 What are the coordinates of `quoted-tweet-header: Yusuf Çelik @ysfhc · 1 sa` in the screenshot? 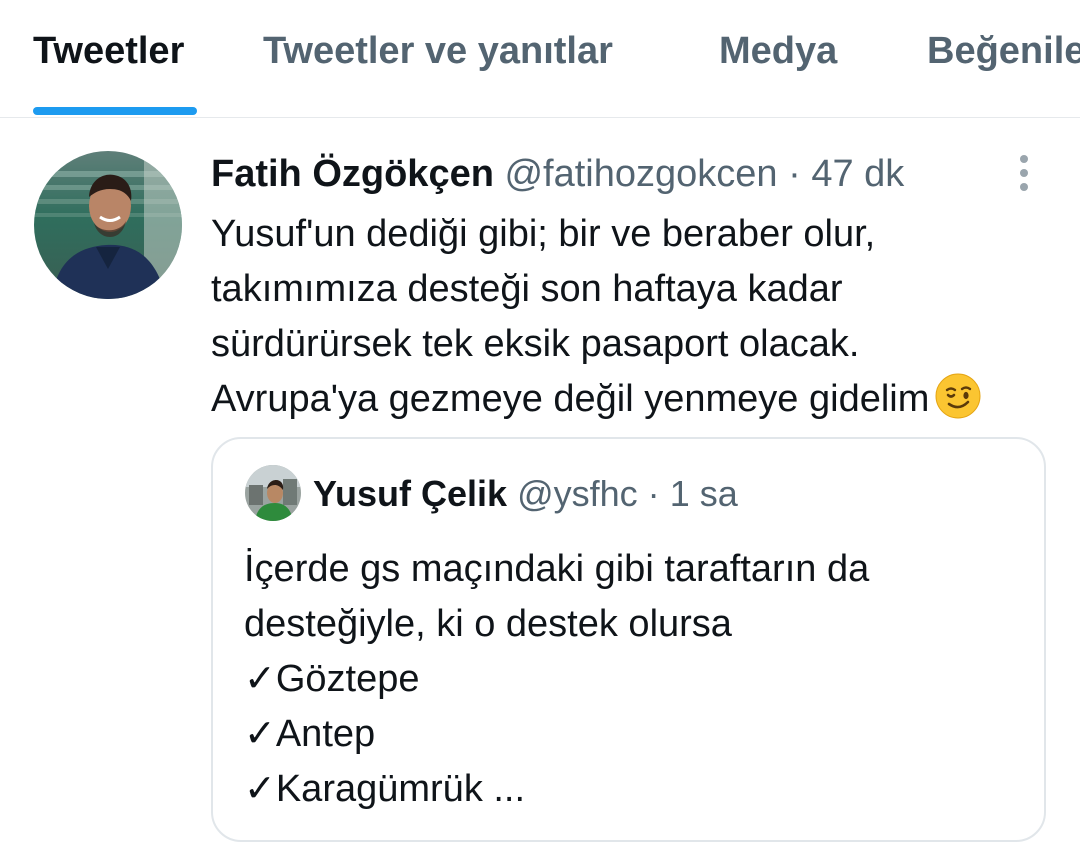 It's located at (525, 494).